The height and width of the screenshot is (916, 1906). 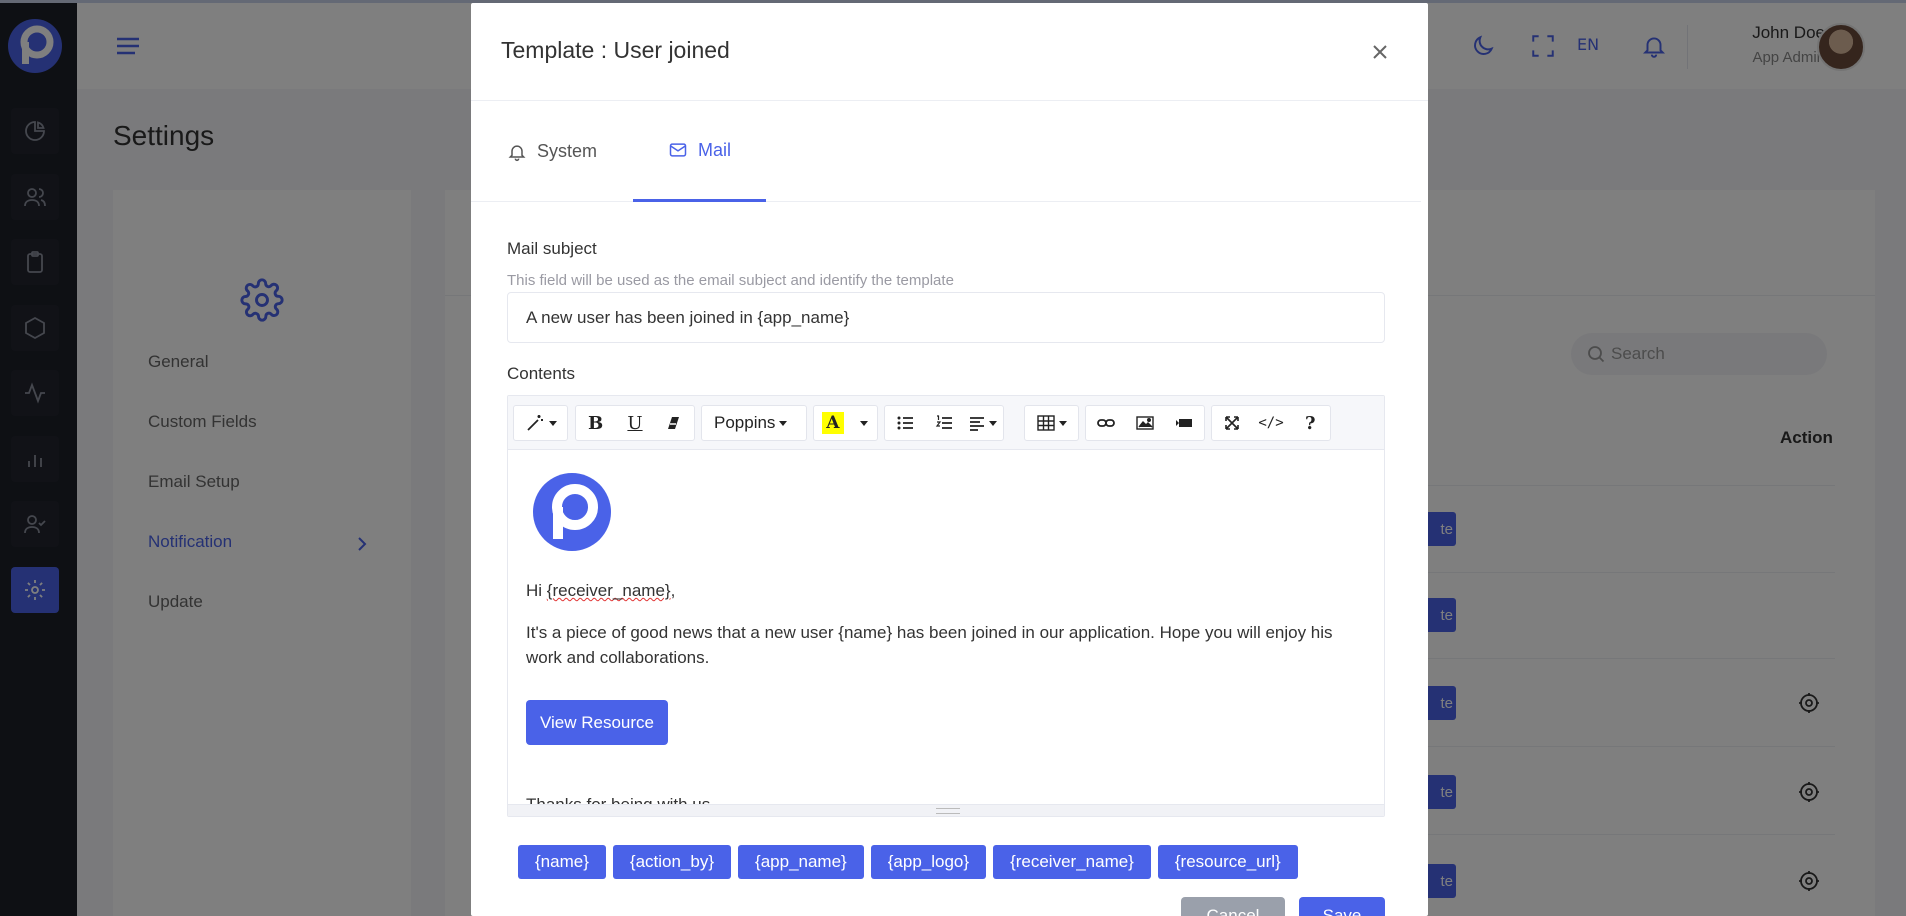 I want to click on underline-button: U, so click(x=634, y=423).